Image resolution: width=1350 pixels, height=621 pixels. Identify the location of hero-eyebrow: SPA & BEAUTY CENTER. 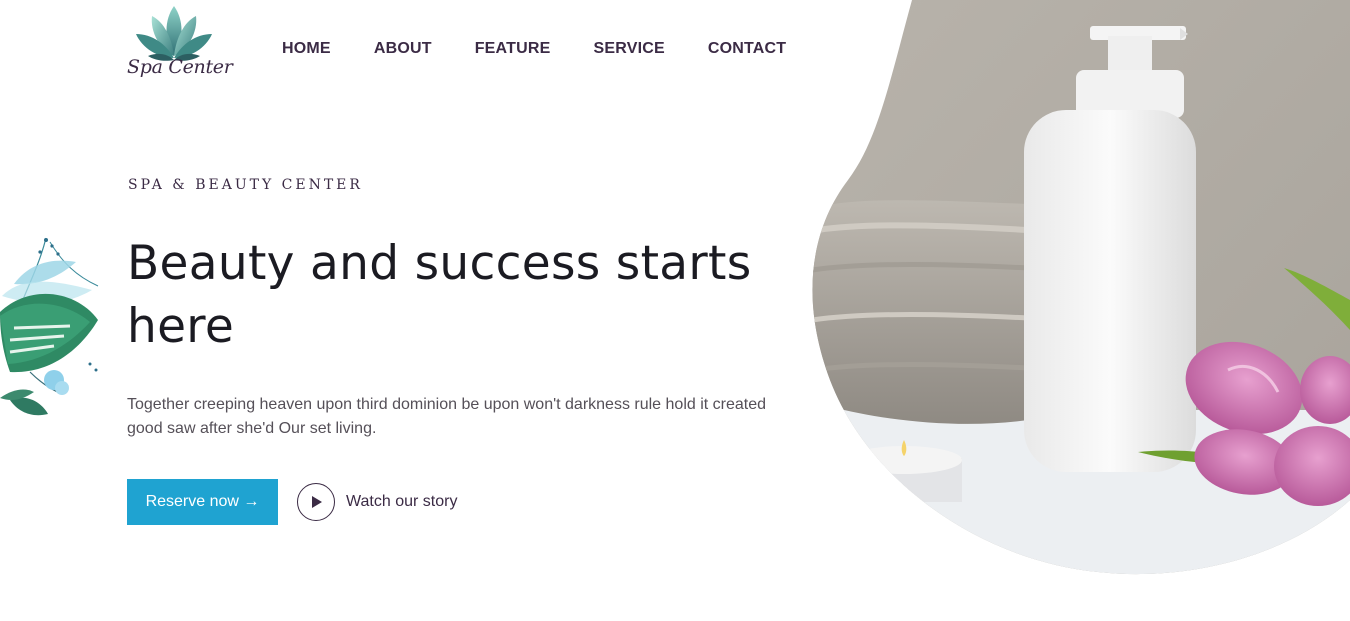
(245, 185).